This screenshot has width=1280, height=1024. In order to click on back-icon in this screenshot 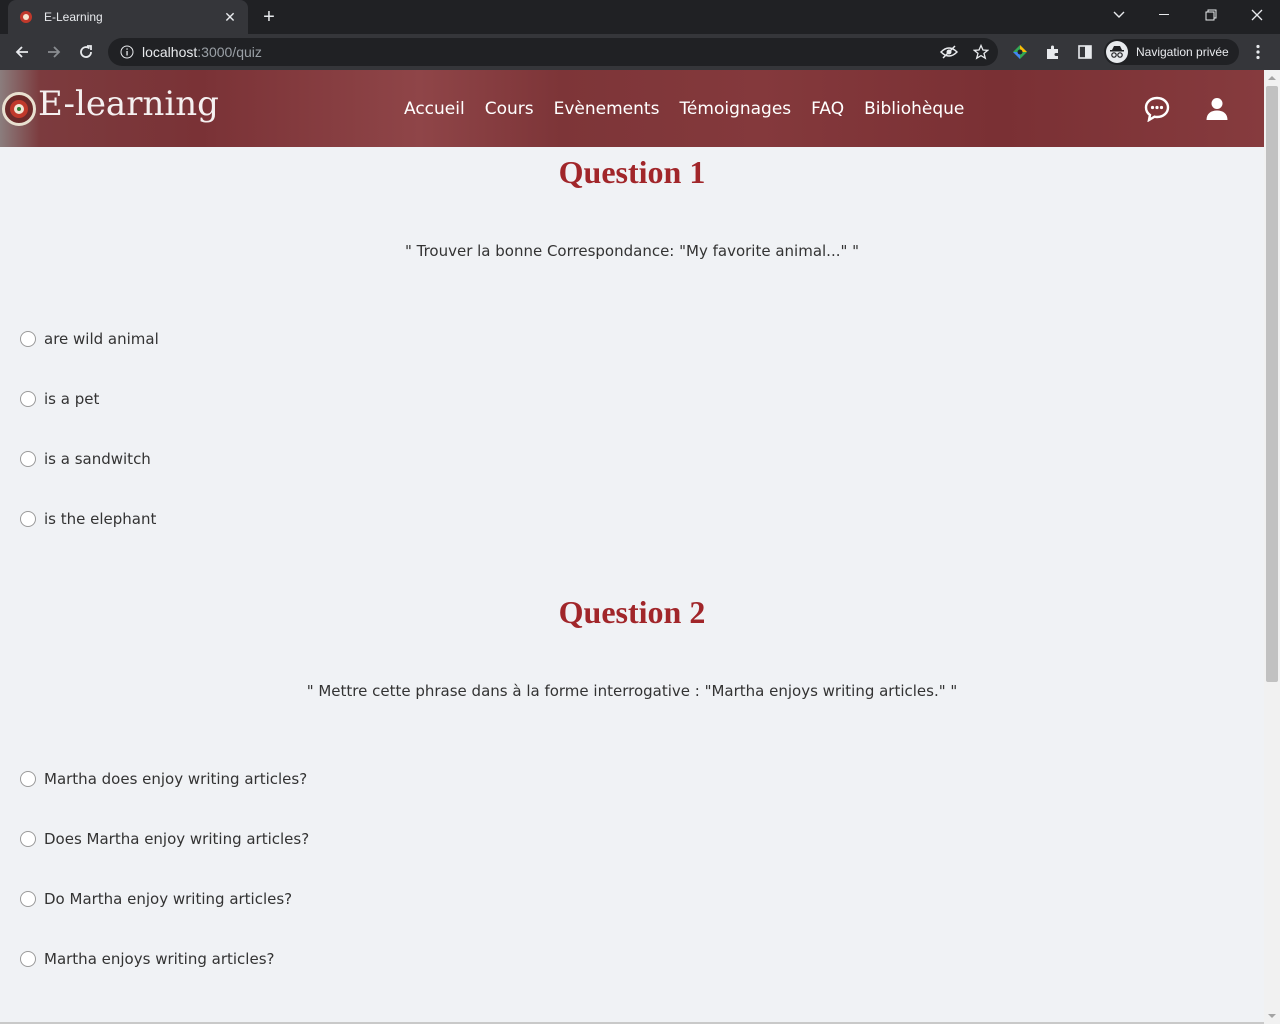, I will do `click(22, 52)`.